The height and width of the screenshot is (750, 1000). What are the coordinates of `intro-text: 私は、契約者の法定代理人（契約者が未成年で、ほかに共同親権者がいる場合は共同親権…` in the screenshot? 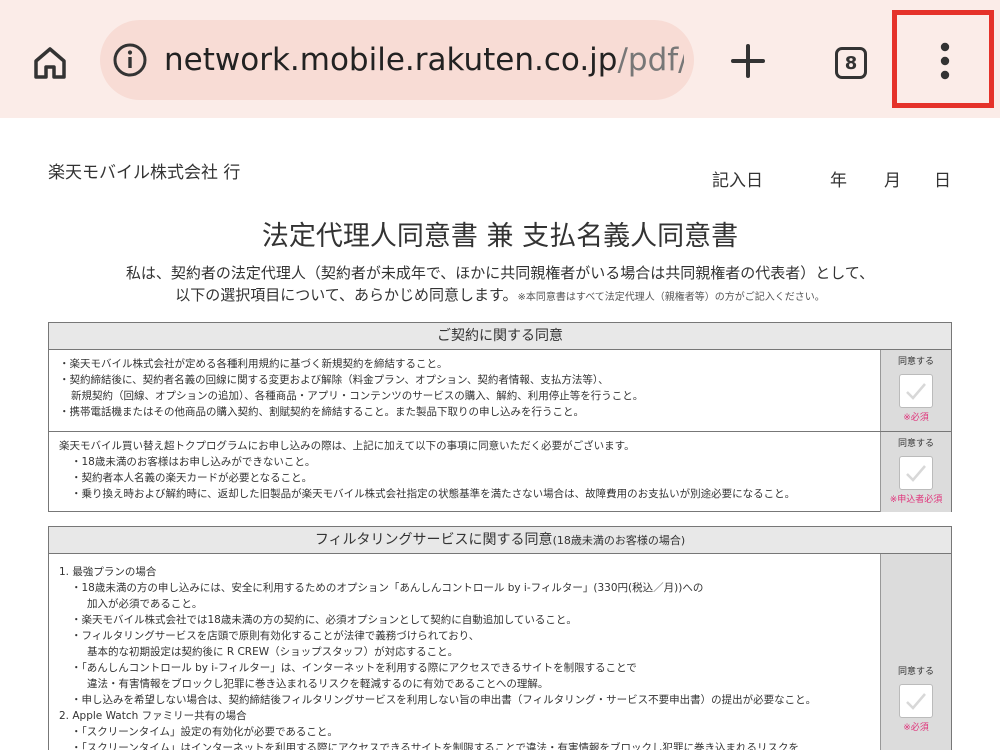 It's located at (500, 285).